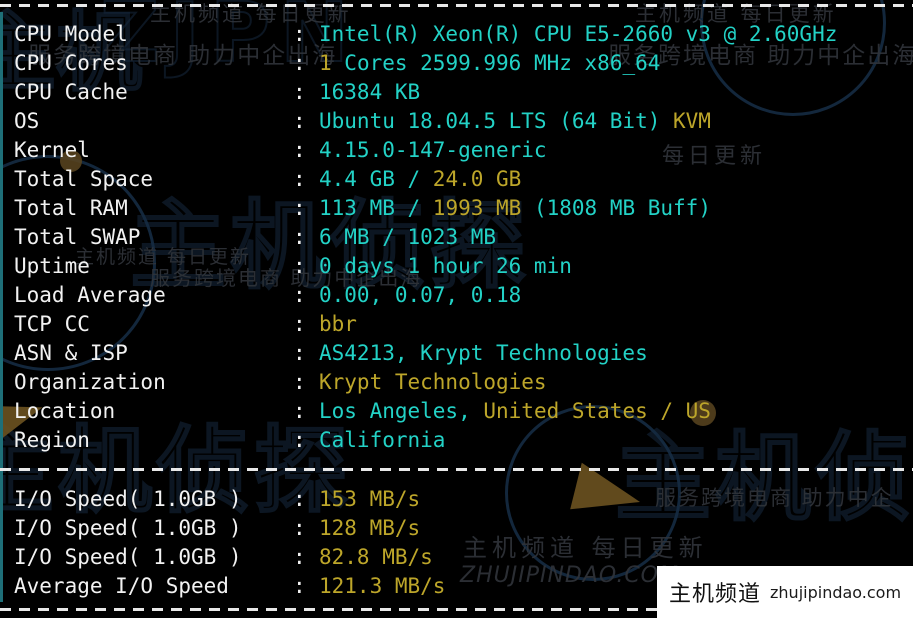  I want to click on system-info-label: Location, so click(65, 411).